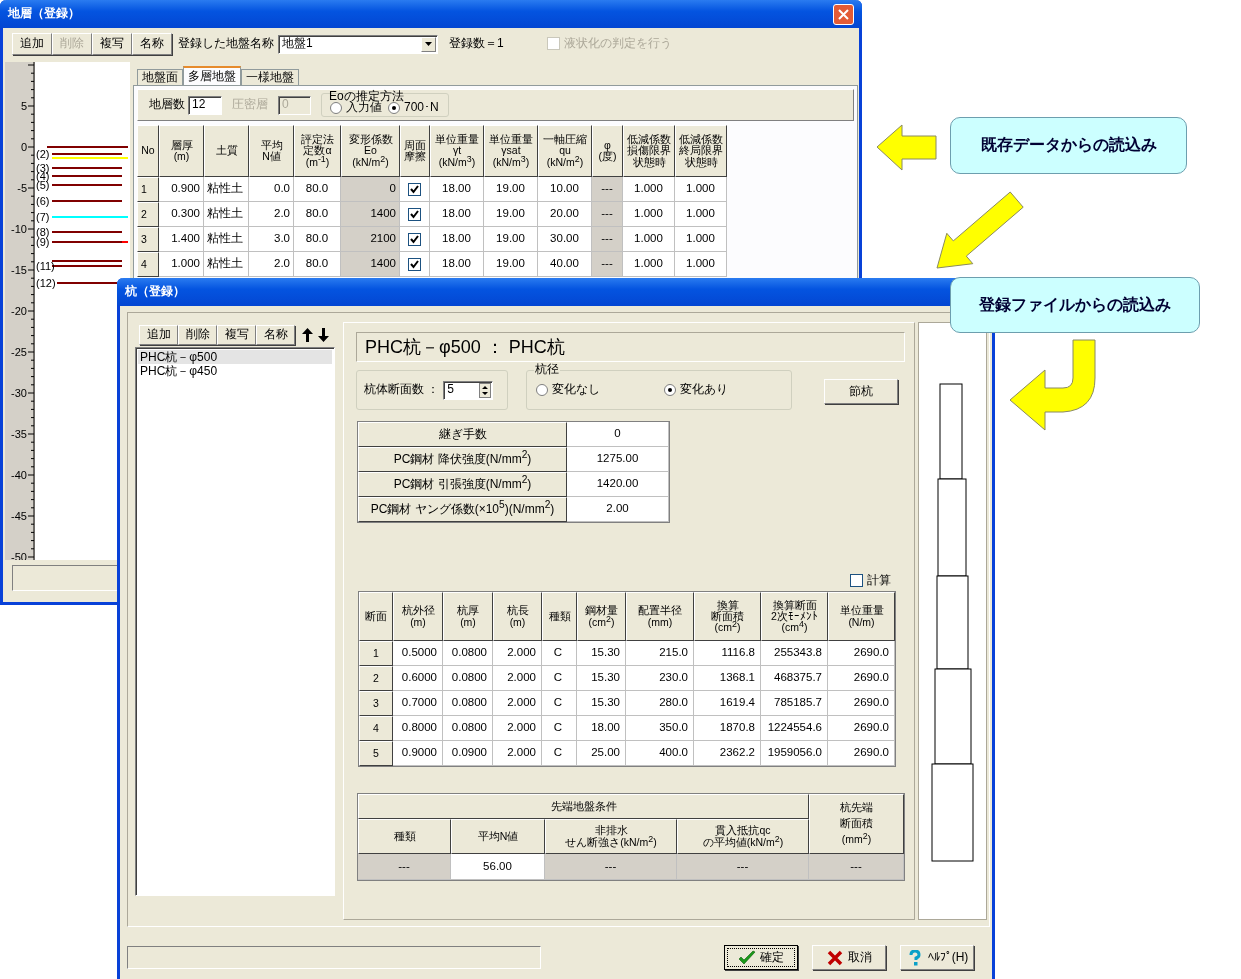 This screenshot has height=979, width=1241. What do you see at coordinates (358, 44) in the screenshot?
I see `combo-box: 地盤1` at bounding box center [358, 44].